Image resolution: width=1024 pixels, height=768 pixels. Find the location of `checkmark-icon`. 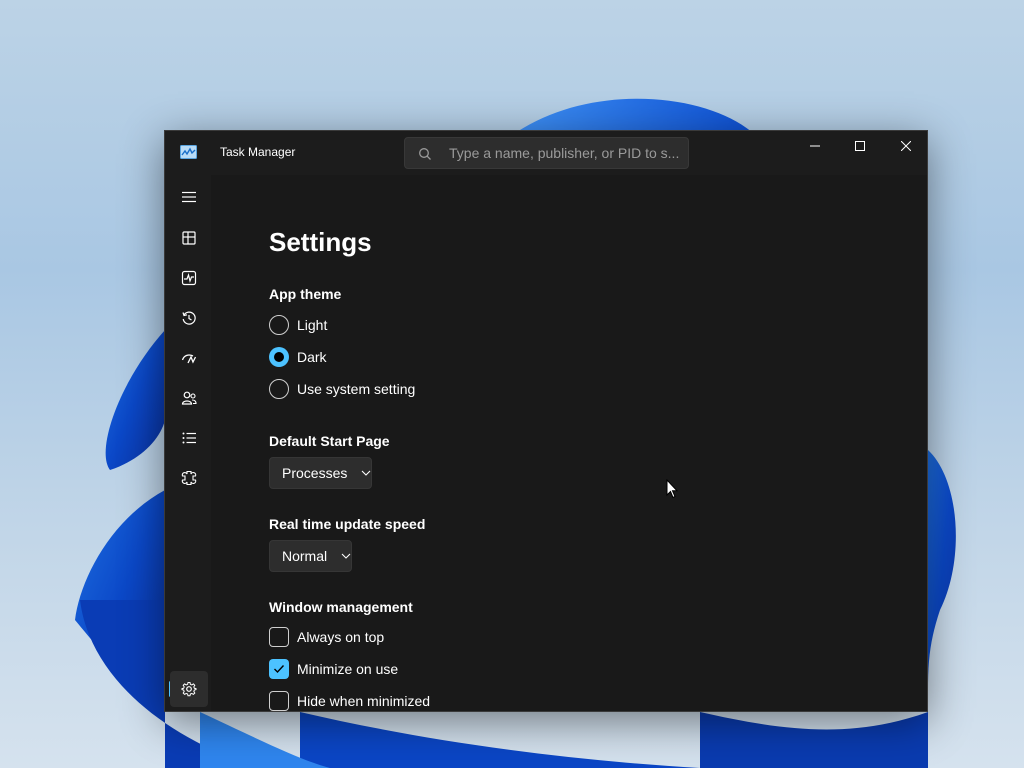

checkmark-icon is located at coordinates (279, 669).